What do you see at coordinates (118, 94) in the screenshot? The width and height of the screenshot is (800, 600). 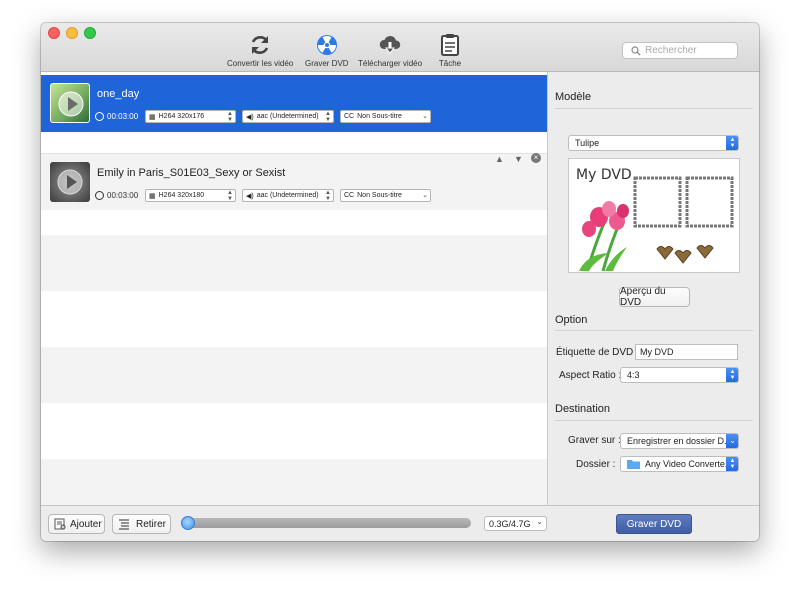 I see `file-name: one_day` at bounding box center [118, 94].